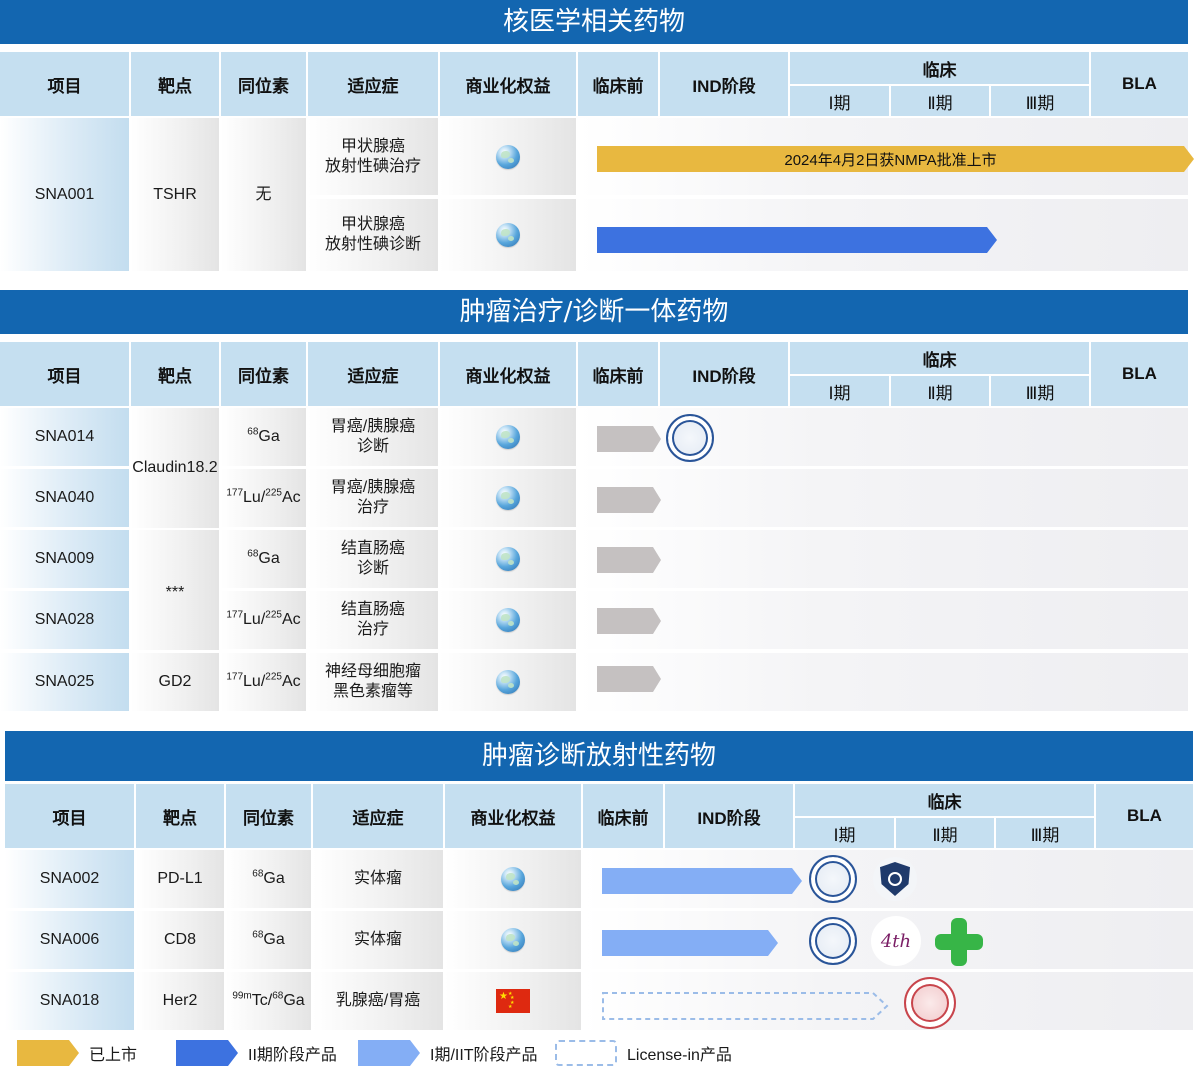 The width and height of the screenshot is (1195, 1070). I want to click on project-cell: SNA025, so click(64, 682).